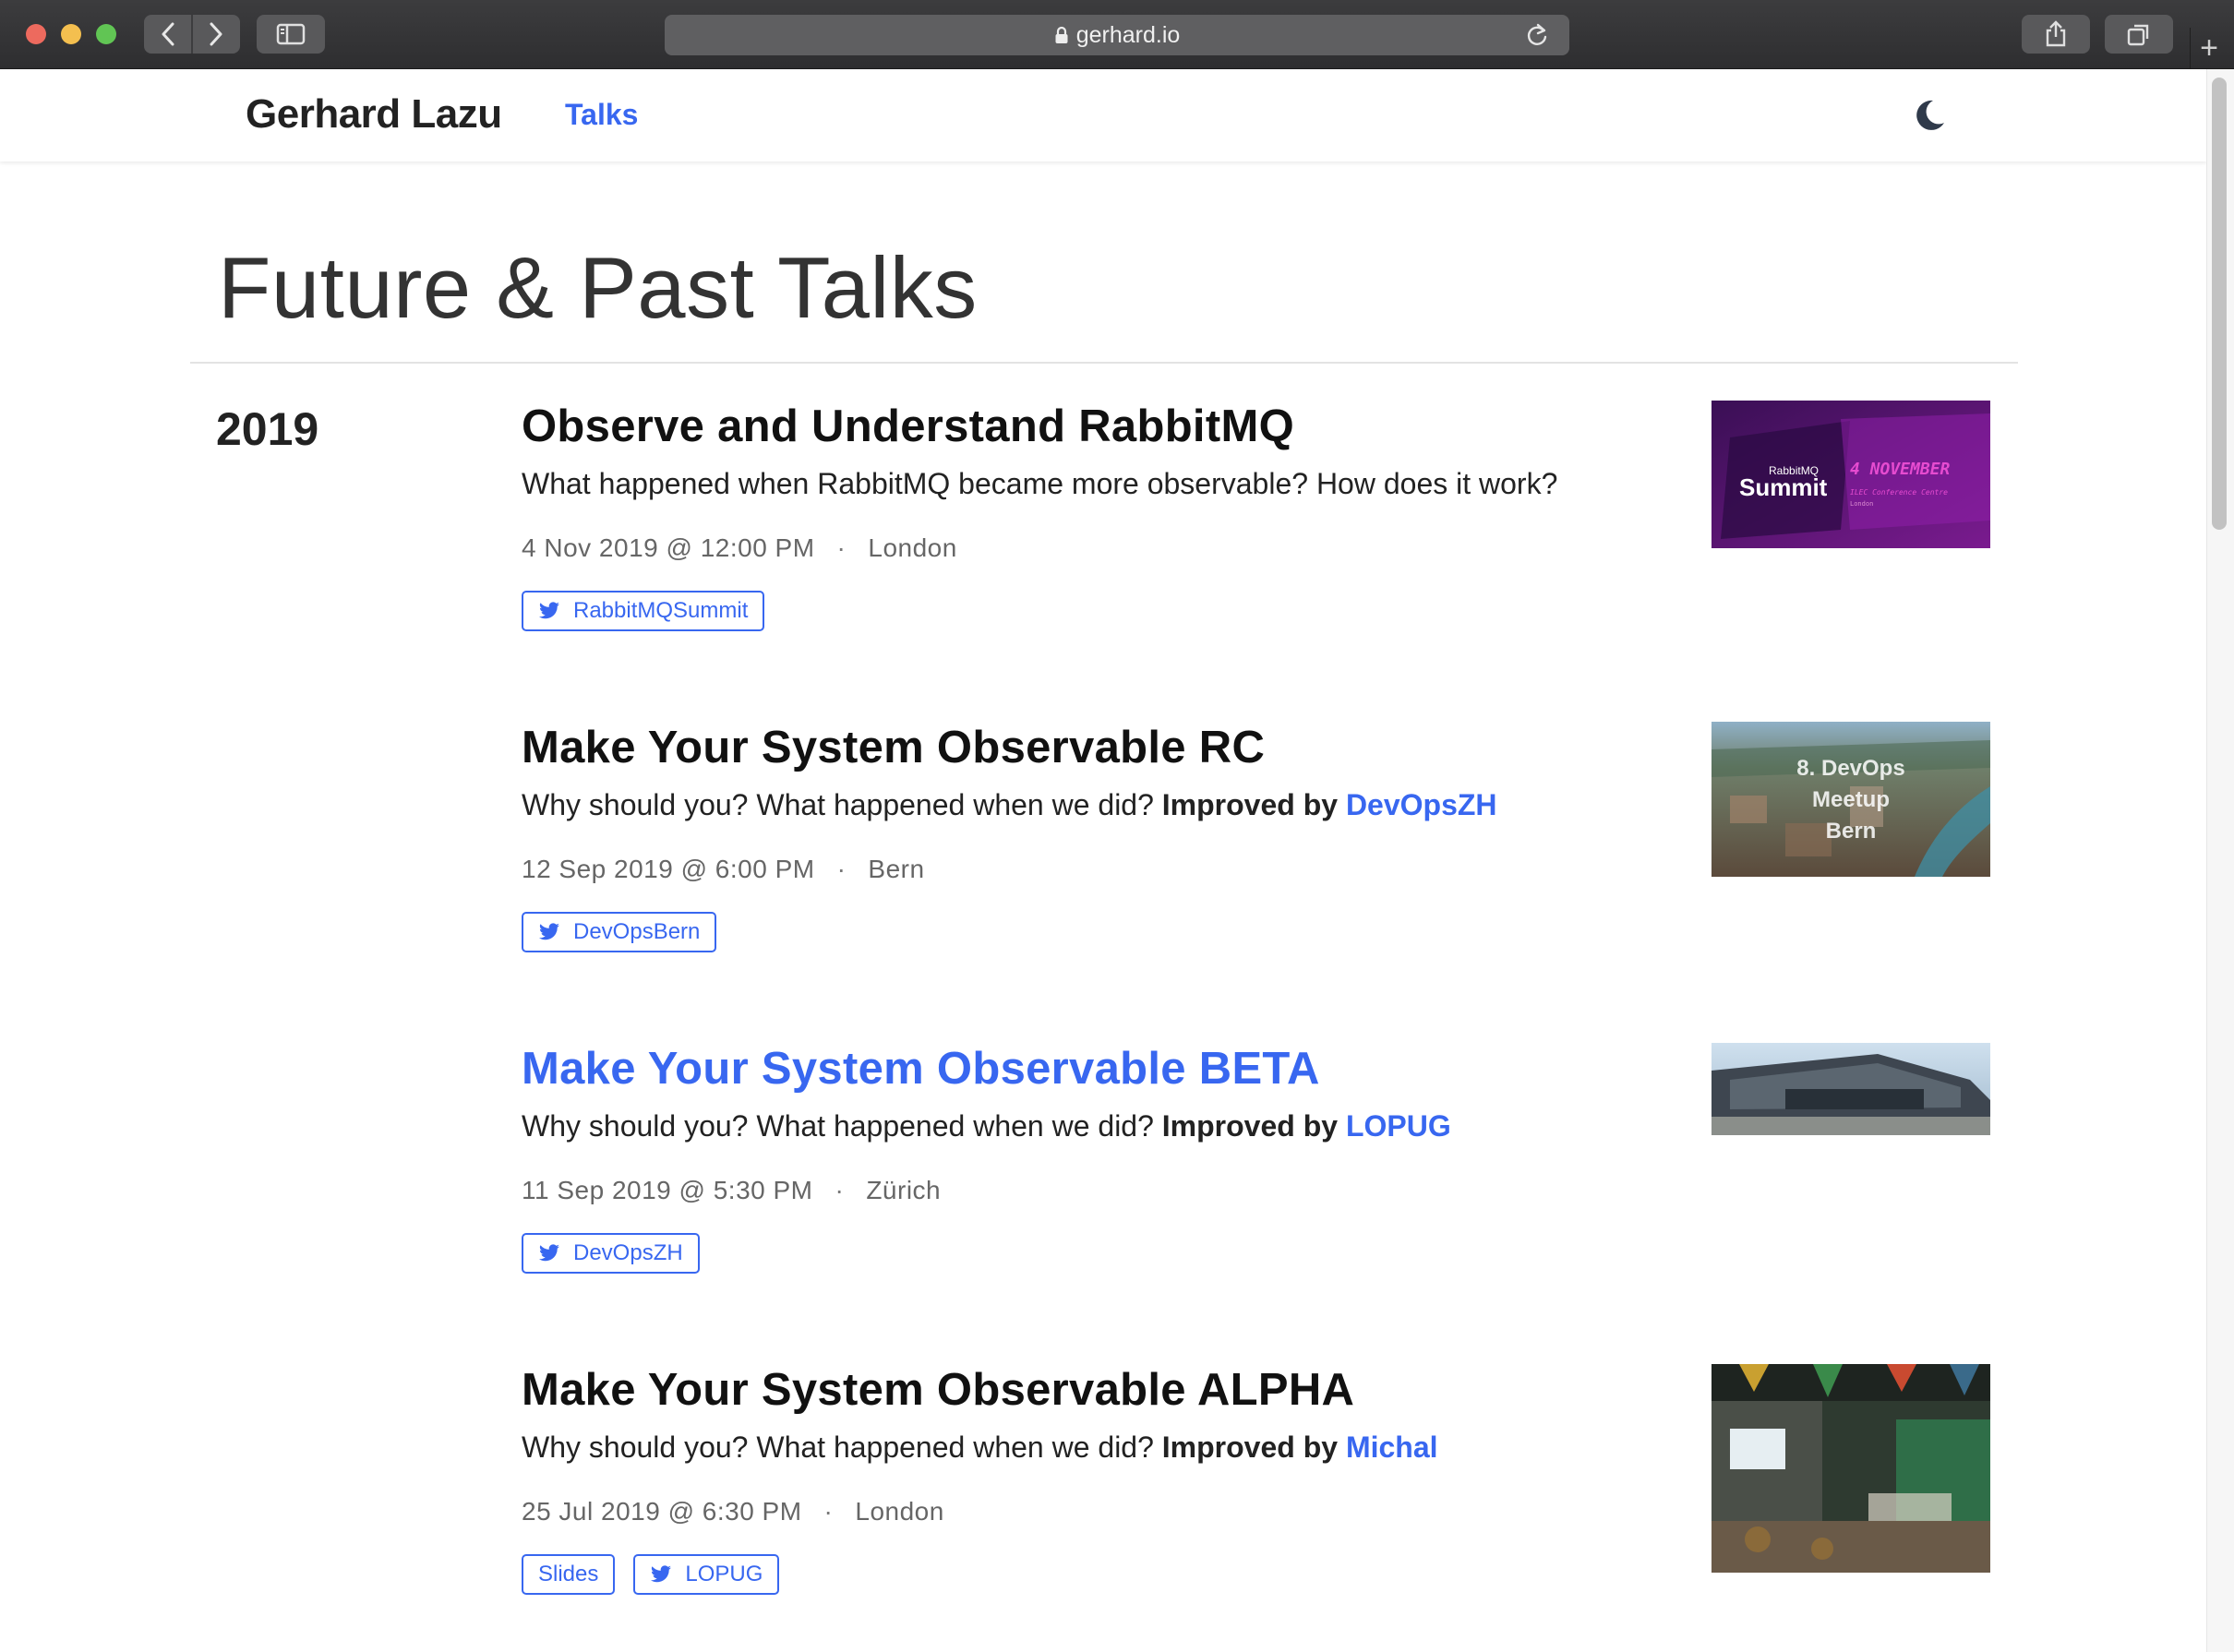 Image resolution: width=2234 pixels, height=1652 pixels. I want to click on thumb-label-2: Summit, so click(1783, 487).